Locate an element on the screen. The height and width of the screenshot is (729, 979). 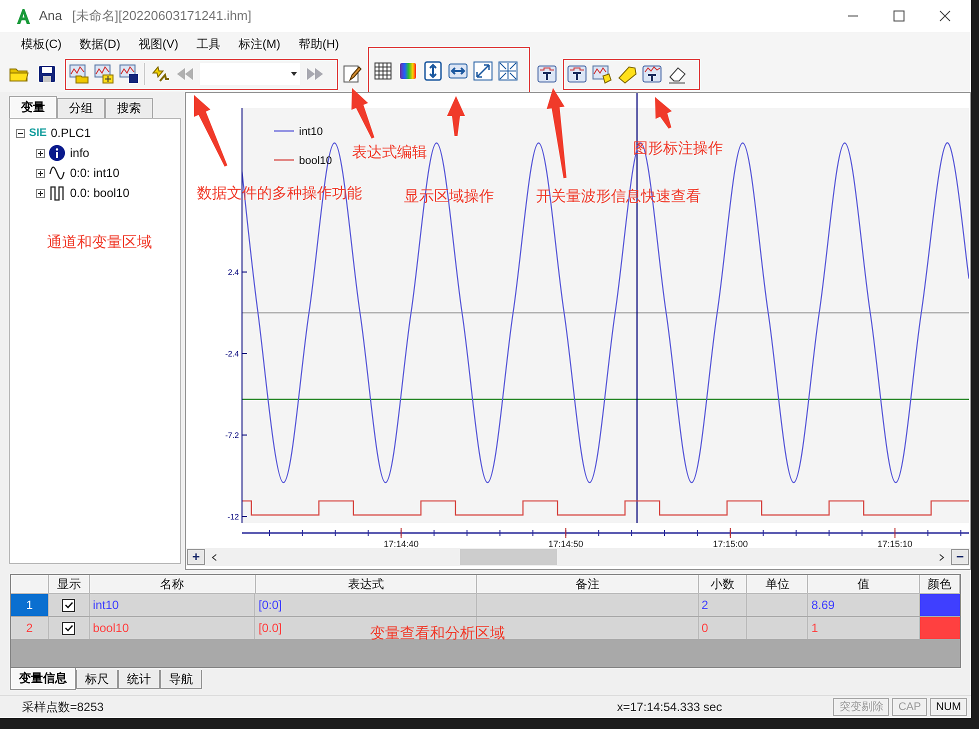
tree-item: 0:0: int10 is located at coordinates (95, 173).